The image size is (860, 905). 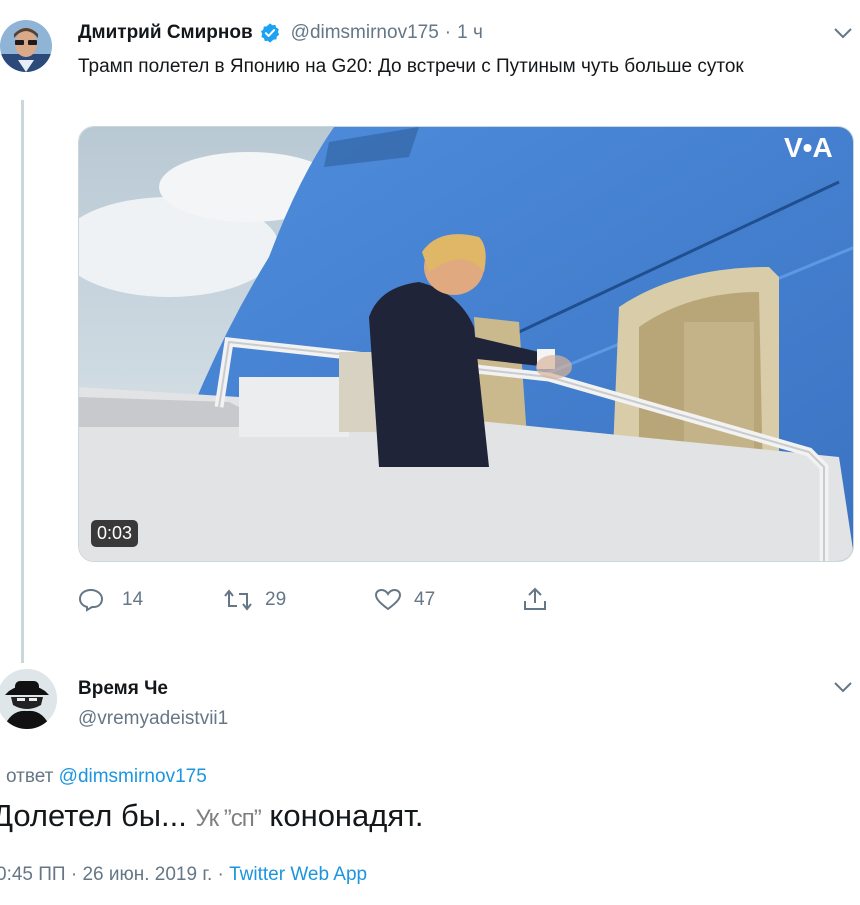 I want to click on verified-badge-icon, so click(x=269, y=33).